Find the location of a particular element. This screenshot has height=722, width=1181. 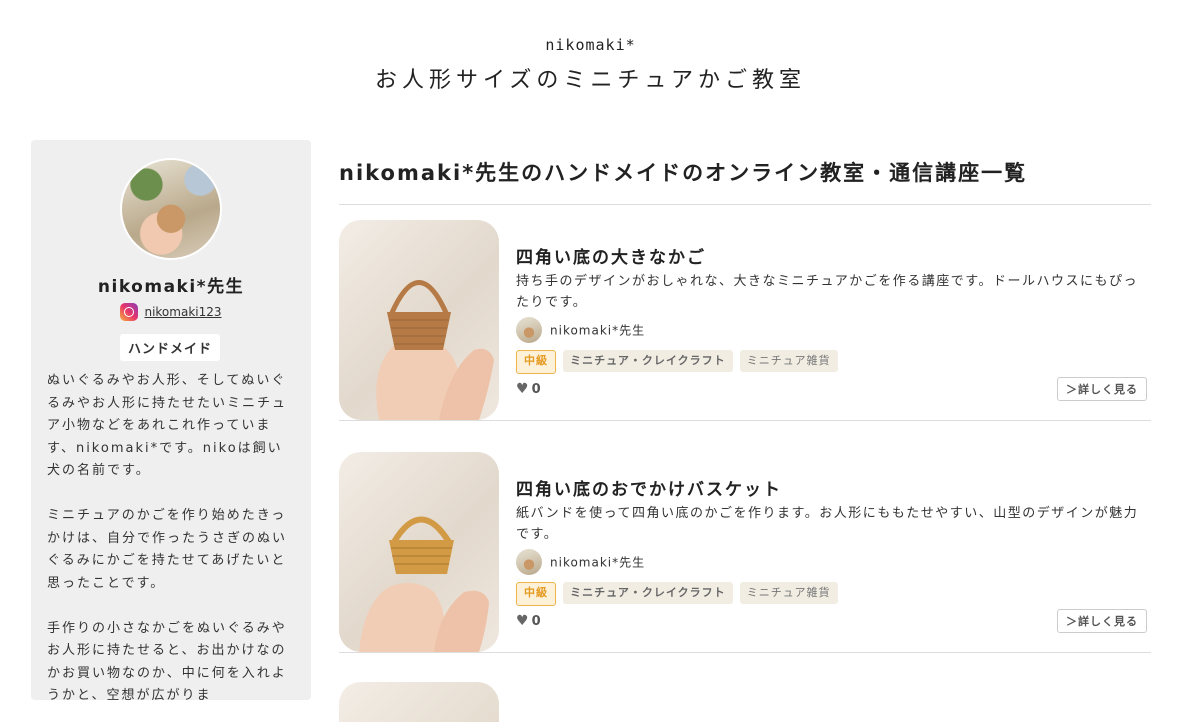

brand-logo-small: nikomaki* is located at coordinates (590, 45).